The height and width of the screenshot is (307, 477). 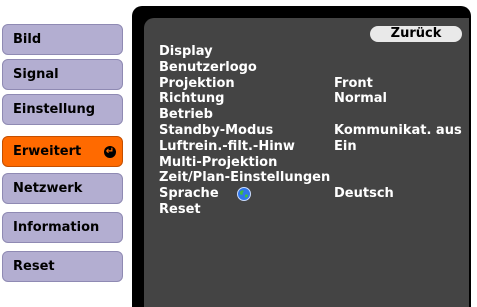 I want to click on menu-item-value: Deutsch, so click(x=364, y=194).